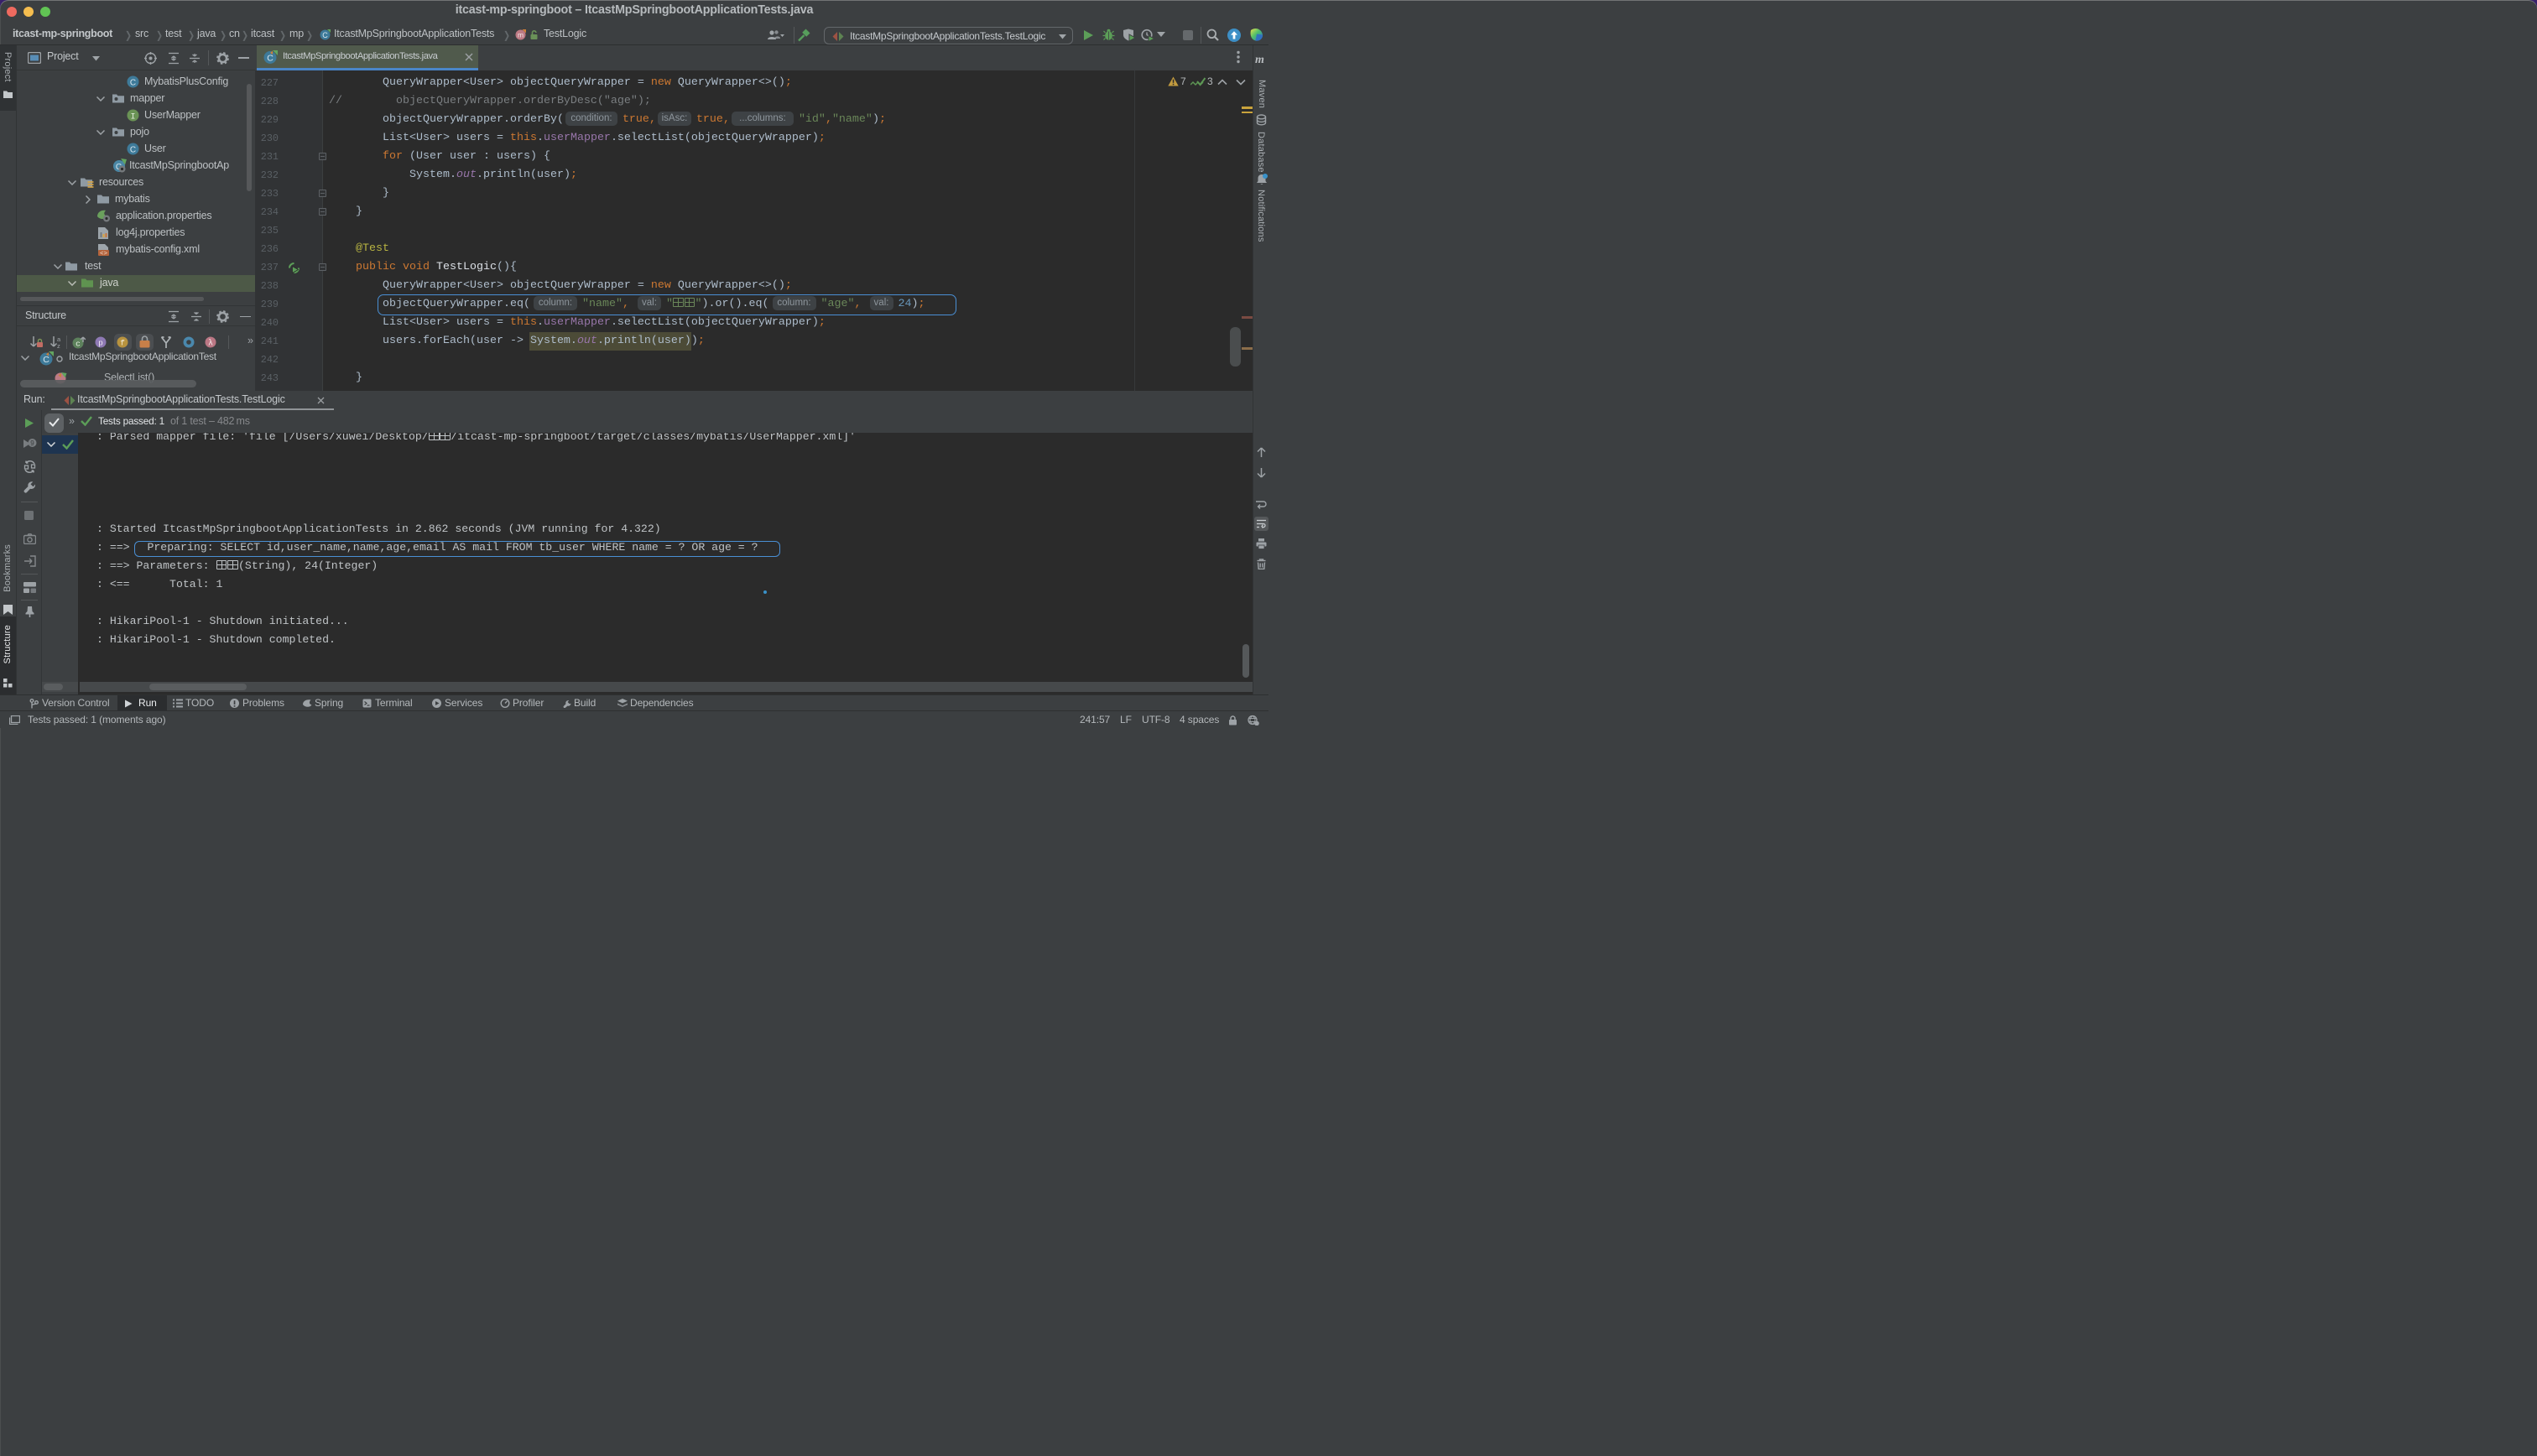  Describe the element at coordinates (122, 343) in the screenshot. I see `svg-text: f` at that location.